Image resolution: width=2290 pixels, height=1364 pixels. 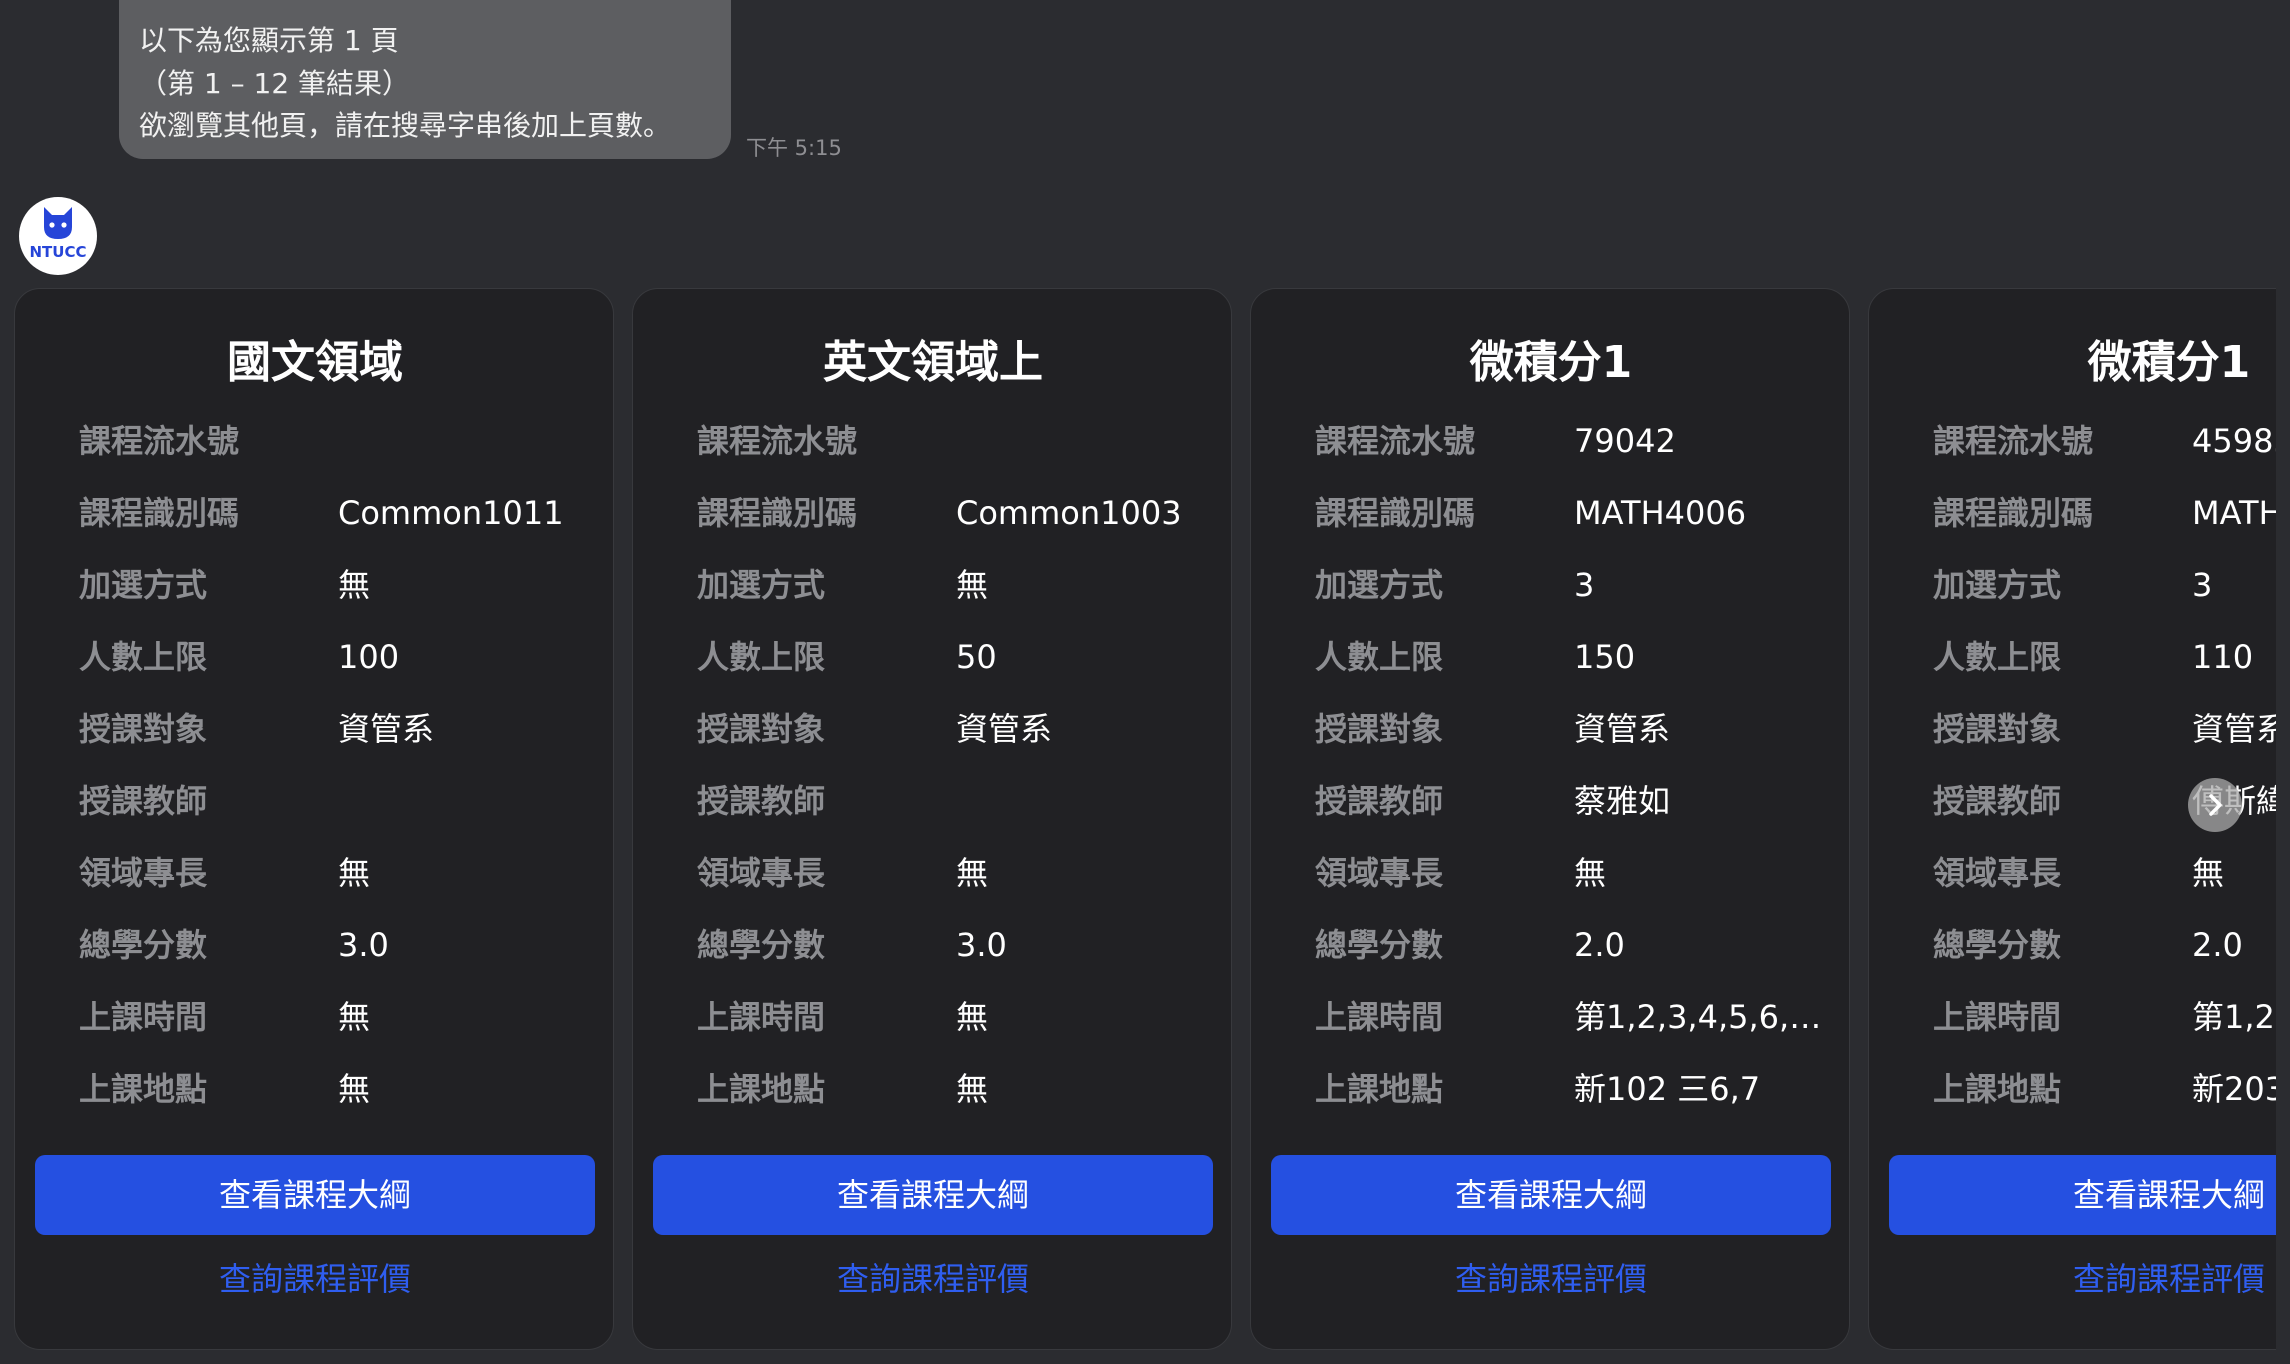 What do you see at coordinates (315, 362) in the screenshot?
I see `course-title: 國文領域` at bounding box center [315, 362].